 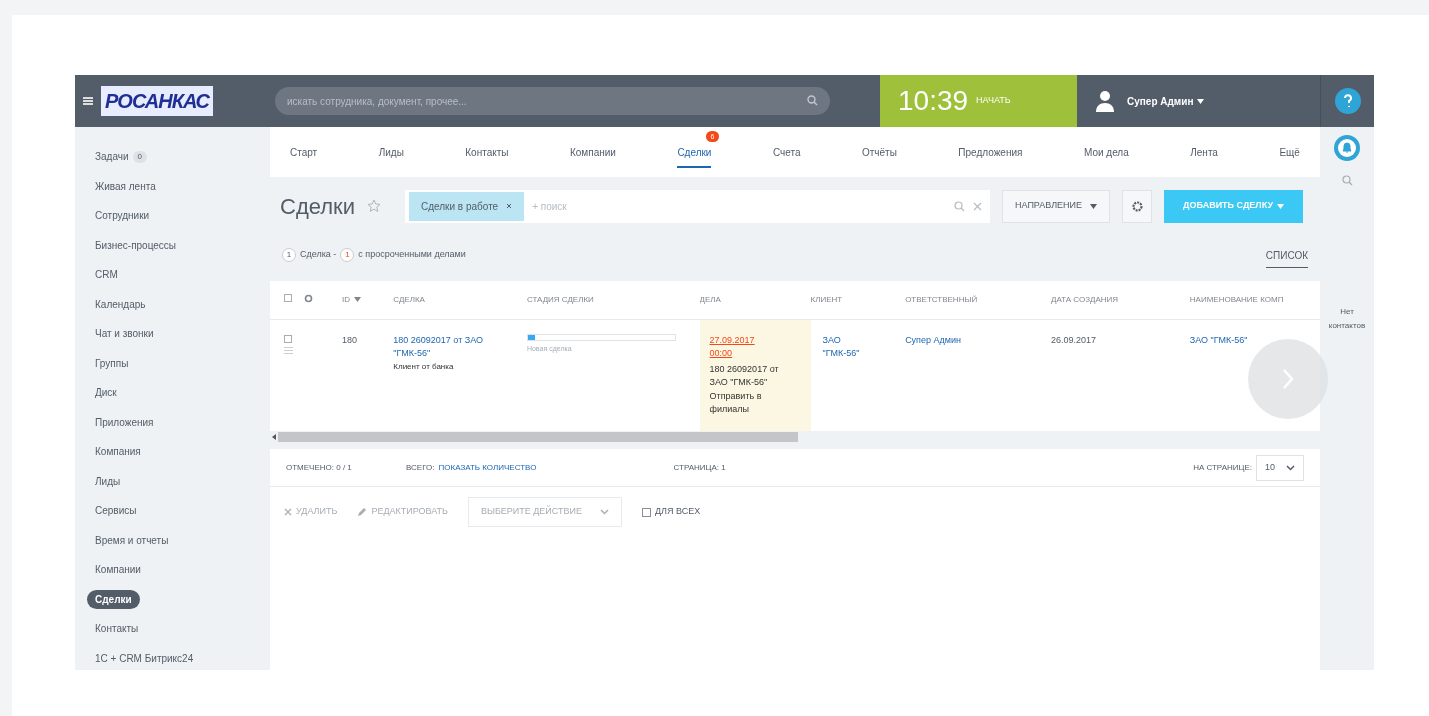 I want to click on sidebar-item: Диск, so click(x=106, y=393).